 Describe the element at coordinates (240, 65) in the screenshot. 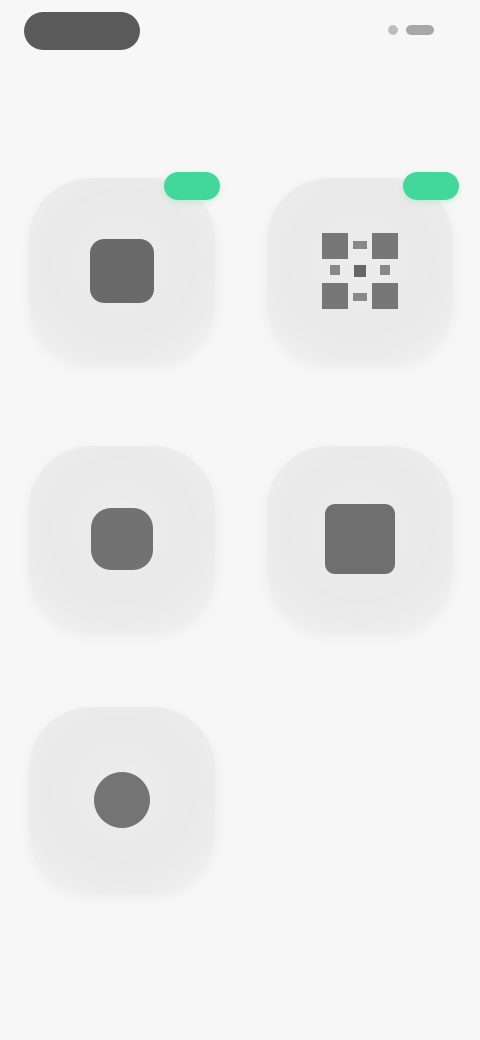

I see `top-bar` at that location.